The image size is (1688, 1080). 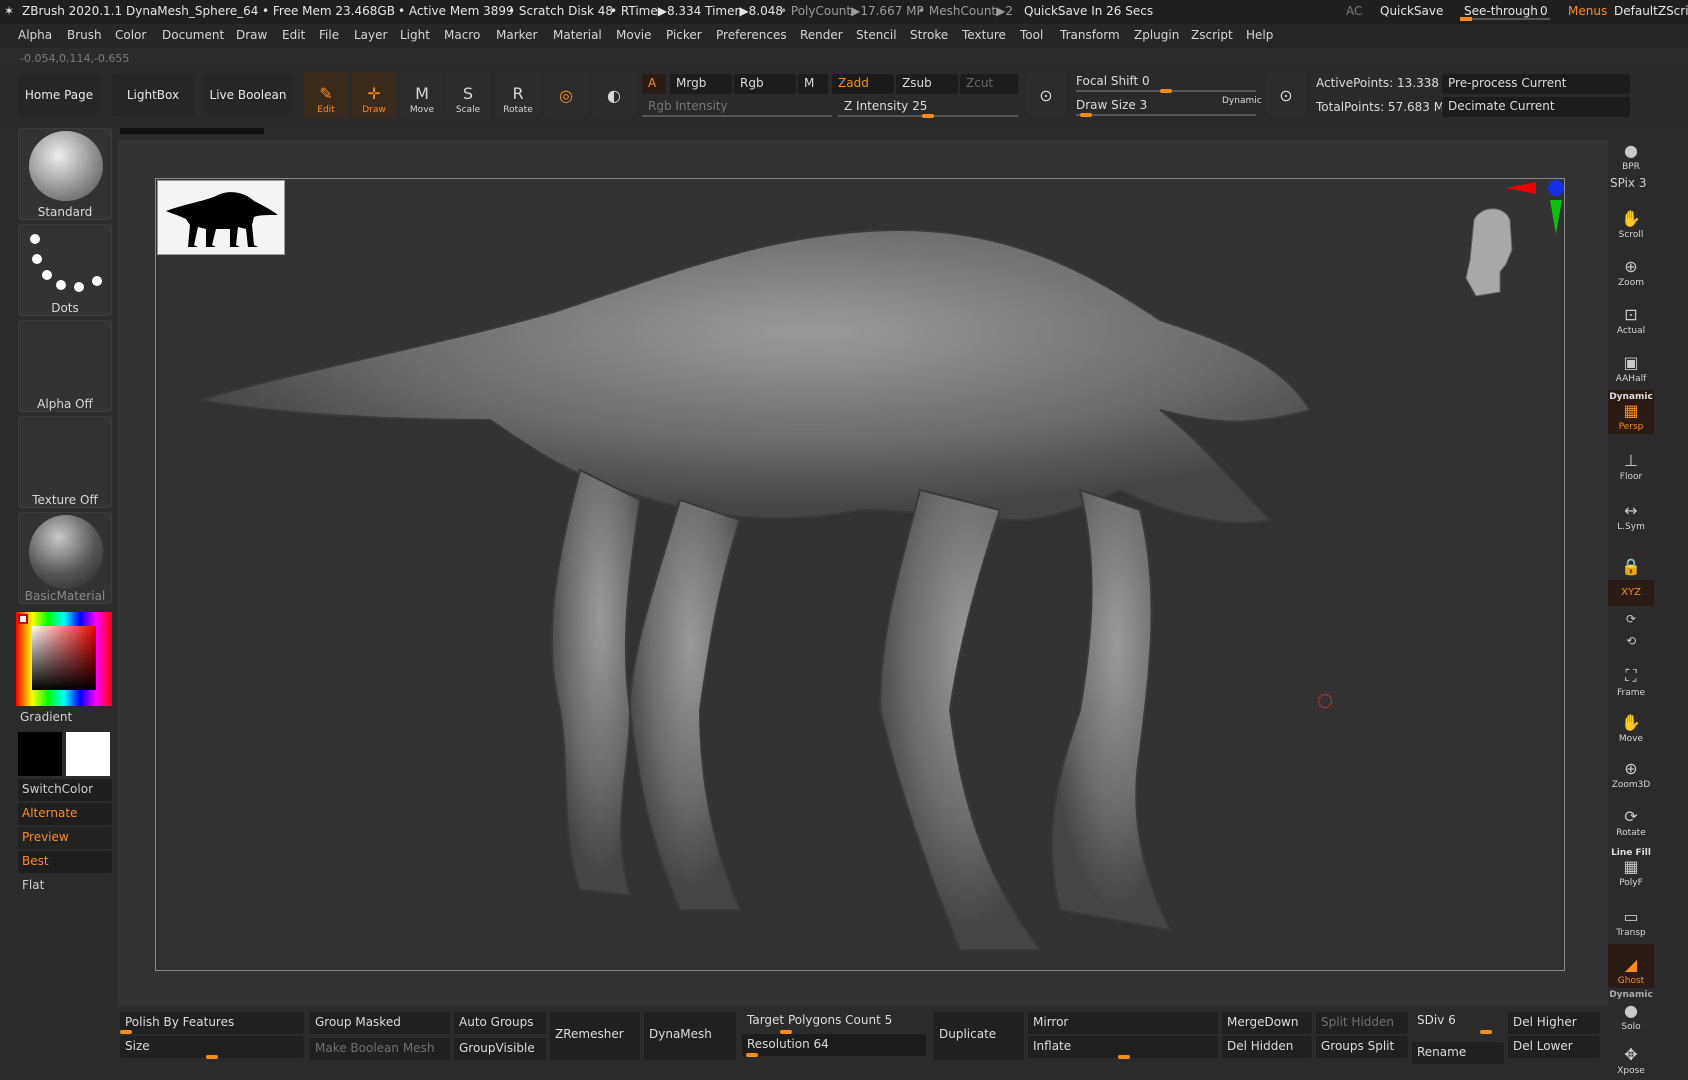 I want to click on menu-render: Render, so click(x=821, y=35).